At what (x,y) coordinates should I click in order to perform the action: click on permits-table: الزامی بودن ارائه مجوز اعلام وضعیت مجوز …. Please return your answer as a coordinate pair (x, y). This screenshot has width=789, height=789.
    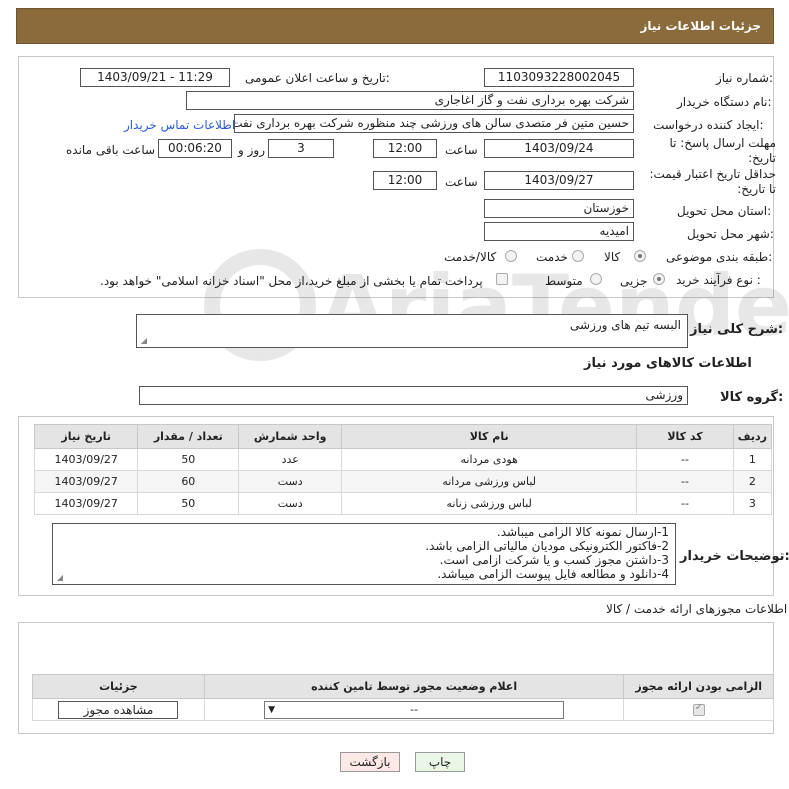
    Looking at the image, I should click on (403, 697).